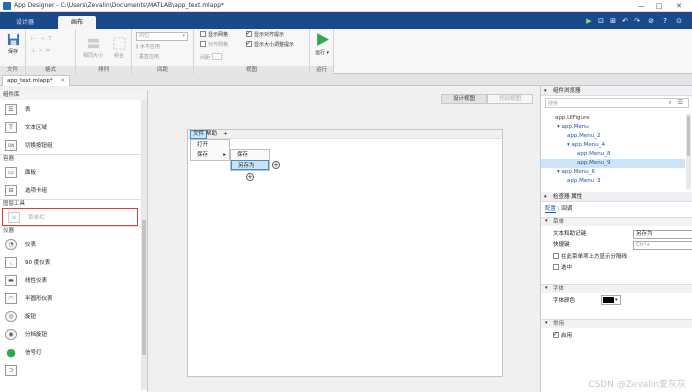 The image size is (692, 392). What do you see at coordinates (249, 33) in the screenshot?
I see `checkbox-checked-icon` at bounding box center [249, 33].